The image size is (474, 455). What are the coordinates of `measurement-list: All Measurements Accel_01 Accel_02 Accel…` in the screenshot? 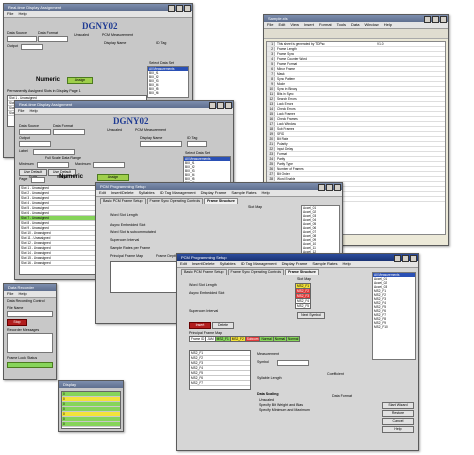 It's located at (394, 316).